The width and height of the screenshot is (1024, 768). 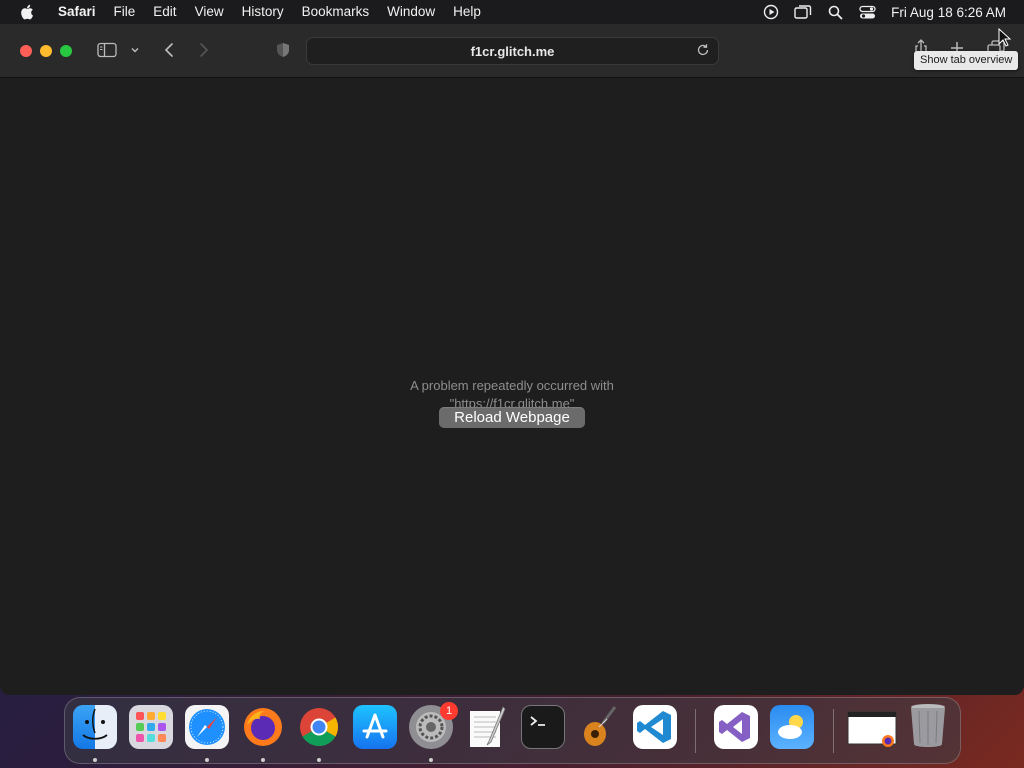 I want to click on url-text: f1cr.glitch.me, so click(x=512, y=51).